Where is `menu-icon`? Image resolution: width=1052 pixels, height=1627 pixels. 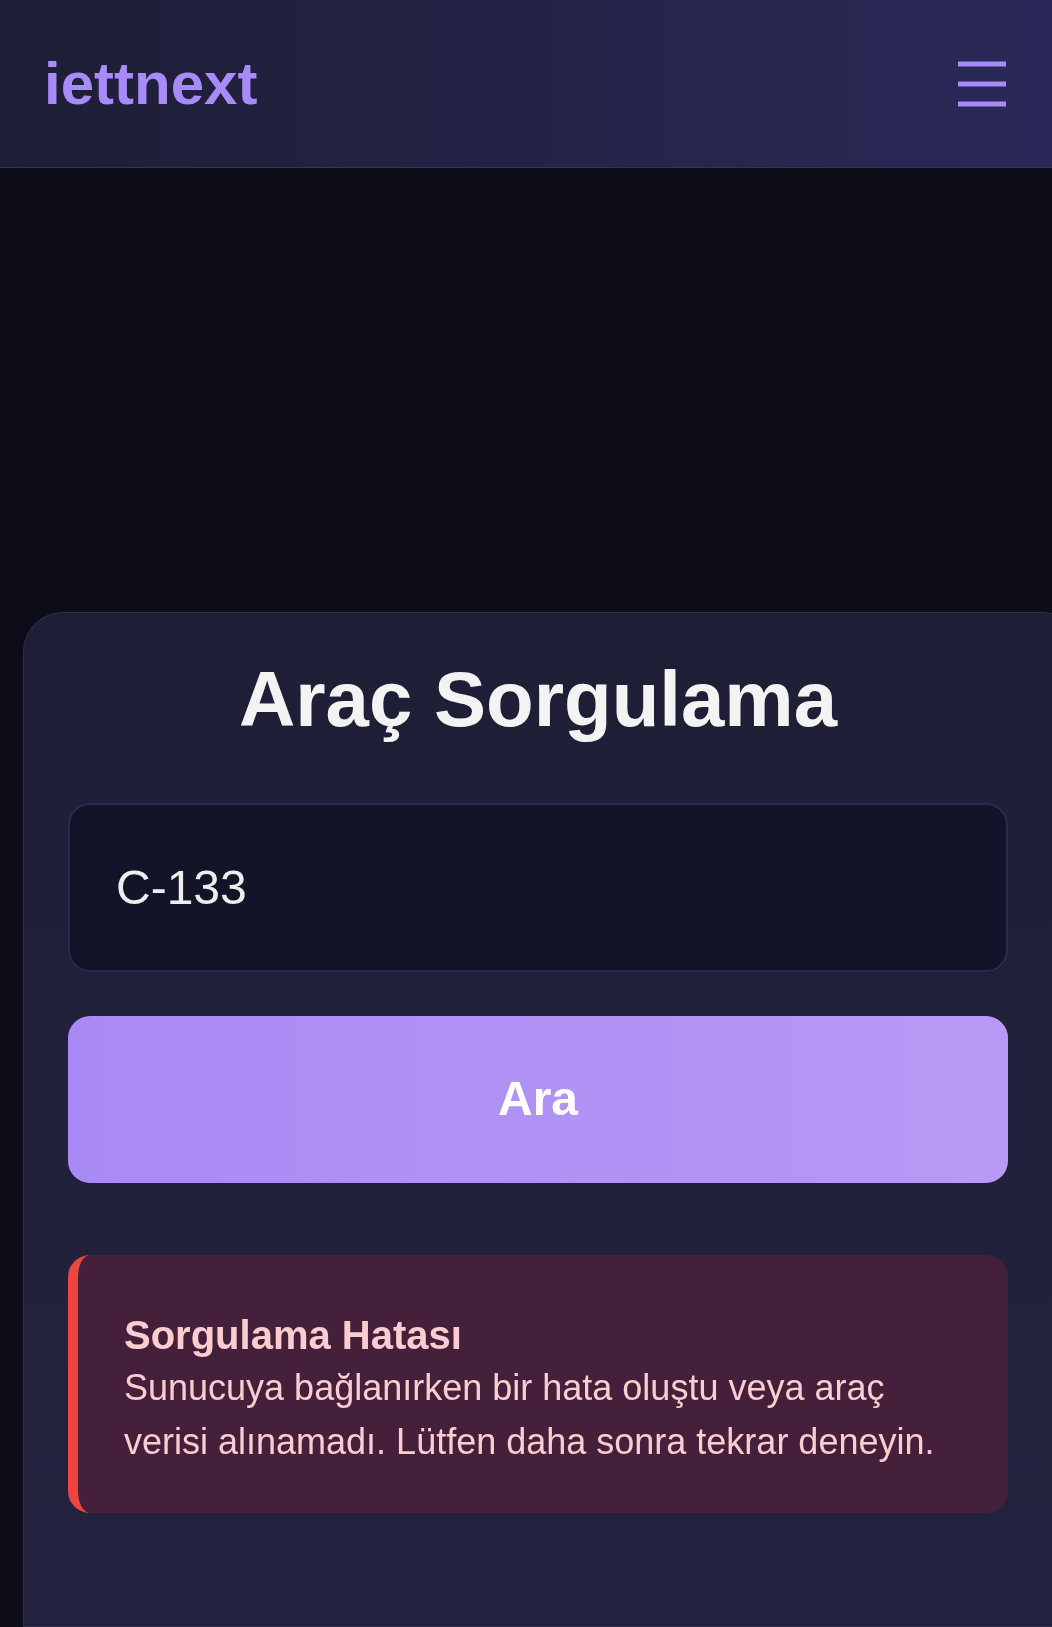 menu-icon is located at coordinates (982, 83).